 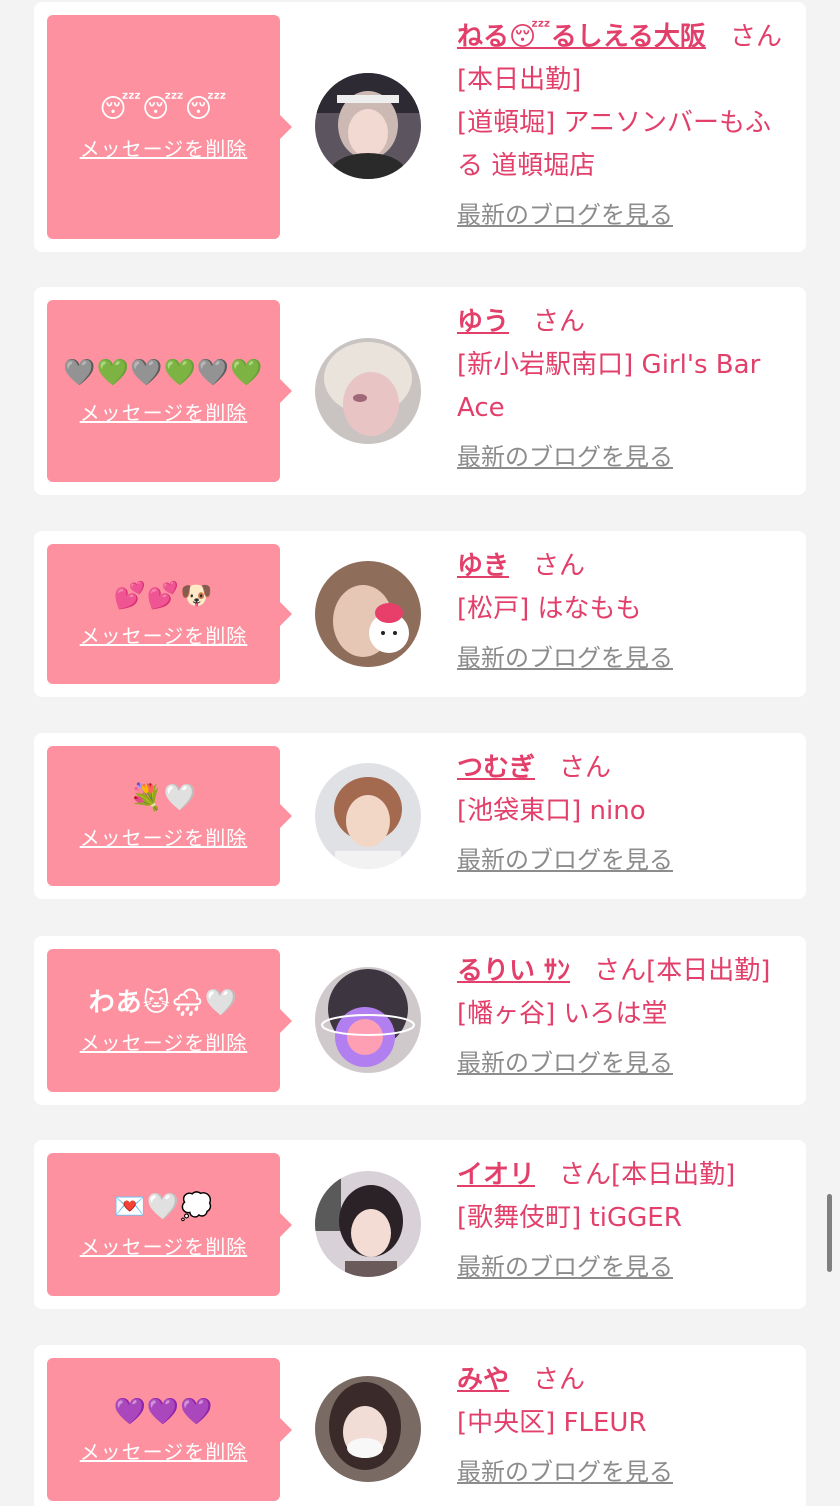 What do you see at coordinates (829, 1233) in the screenshot?
I see `scrollbar` at bounding box center [829, 1233].